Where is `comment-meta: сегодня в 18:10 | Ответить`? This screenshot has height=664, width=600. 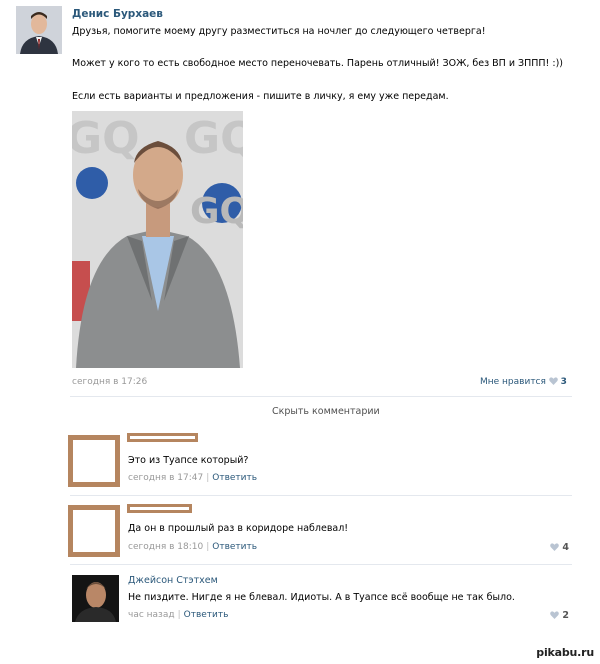
comment-meta: сегодня в 18:10 | Ответить is located at coordinates (192, 547).